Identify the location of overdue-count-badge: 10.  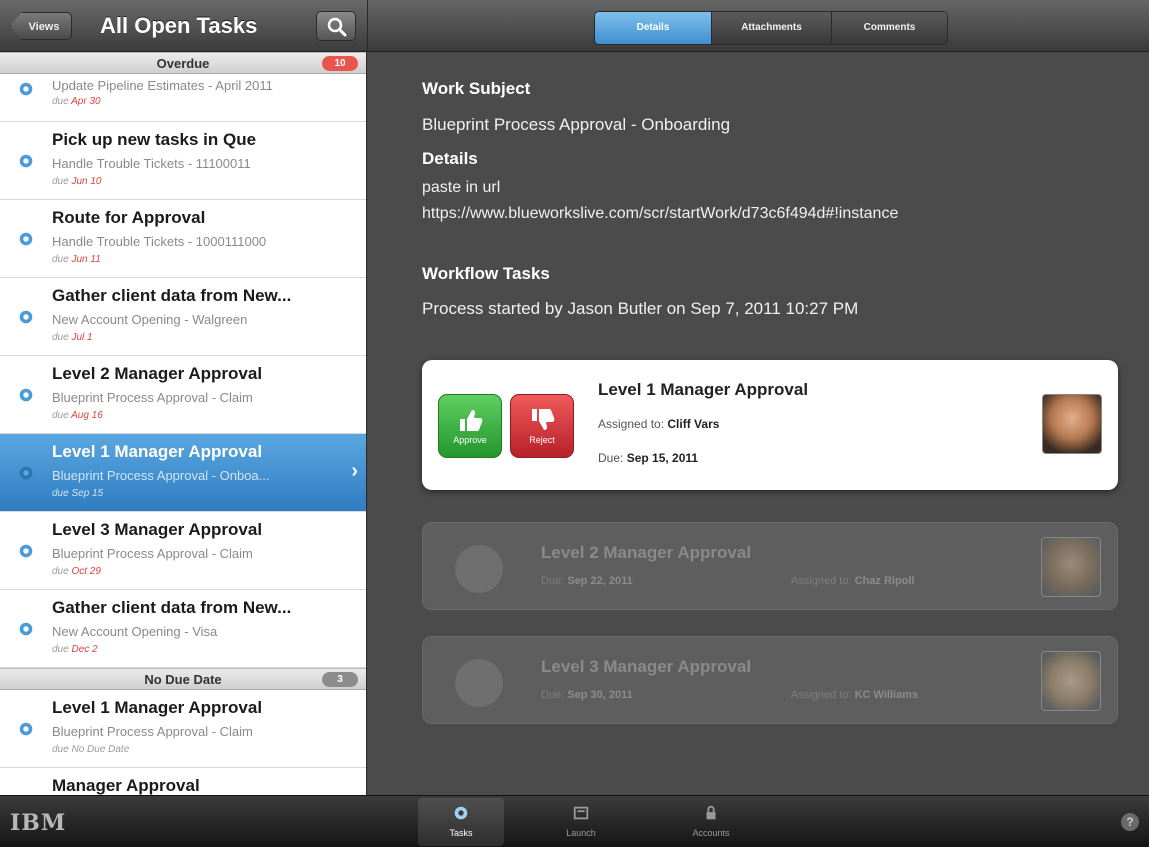
(340, 63).